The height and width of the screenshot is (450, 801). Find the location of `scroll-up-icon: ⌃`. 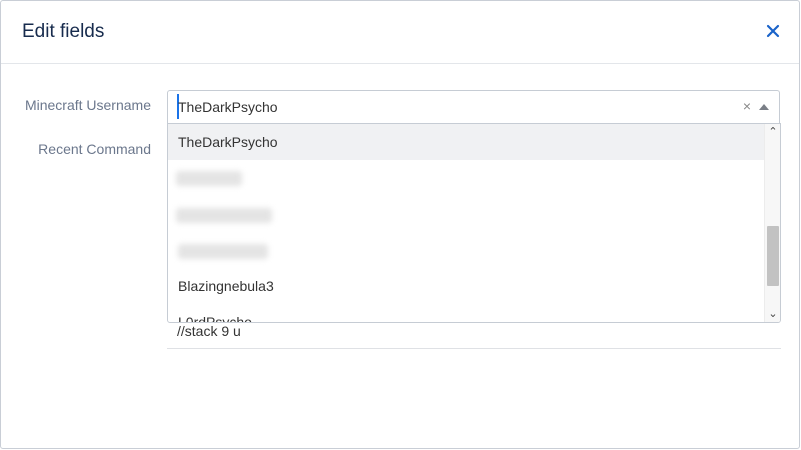

scroll-up-icon: ⌃ is located at coordinates (772, 132).